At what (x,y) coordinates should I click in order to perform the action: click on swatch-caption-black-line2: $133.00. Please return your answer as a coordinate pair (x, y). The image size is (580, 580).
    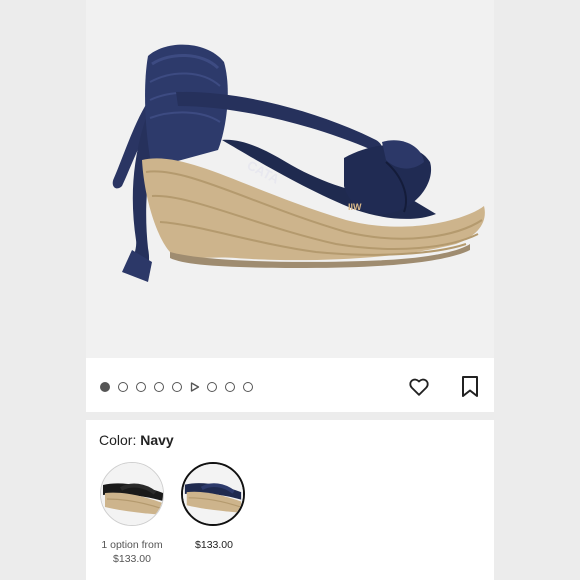
    Looking at the image, I should click on (132, 559).